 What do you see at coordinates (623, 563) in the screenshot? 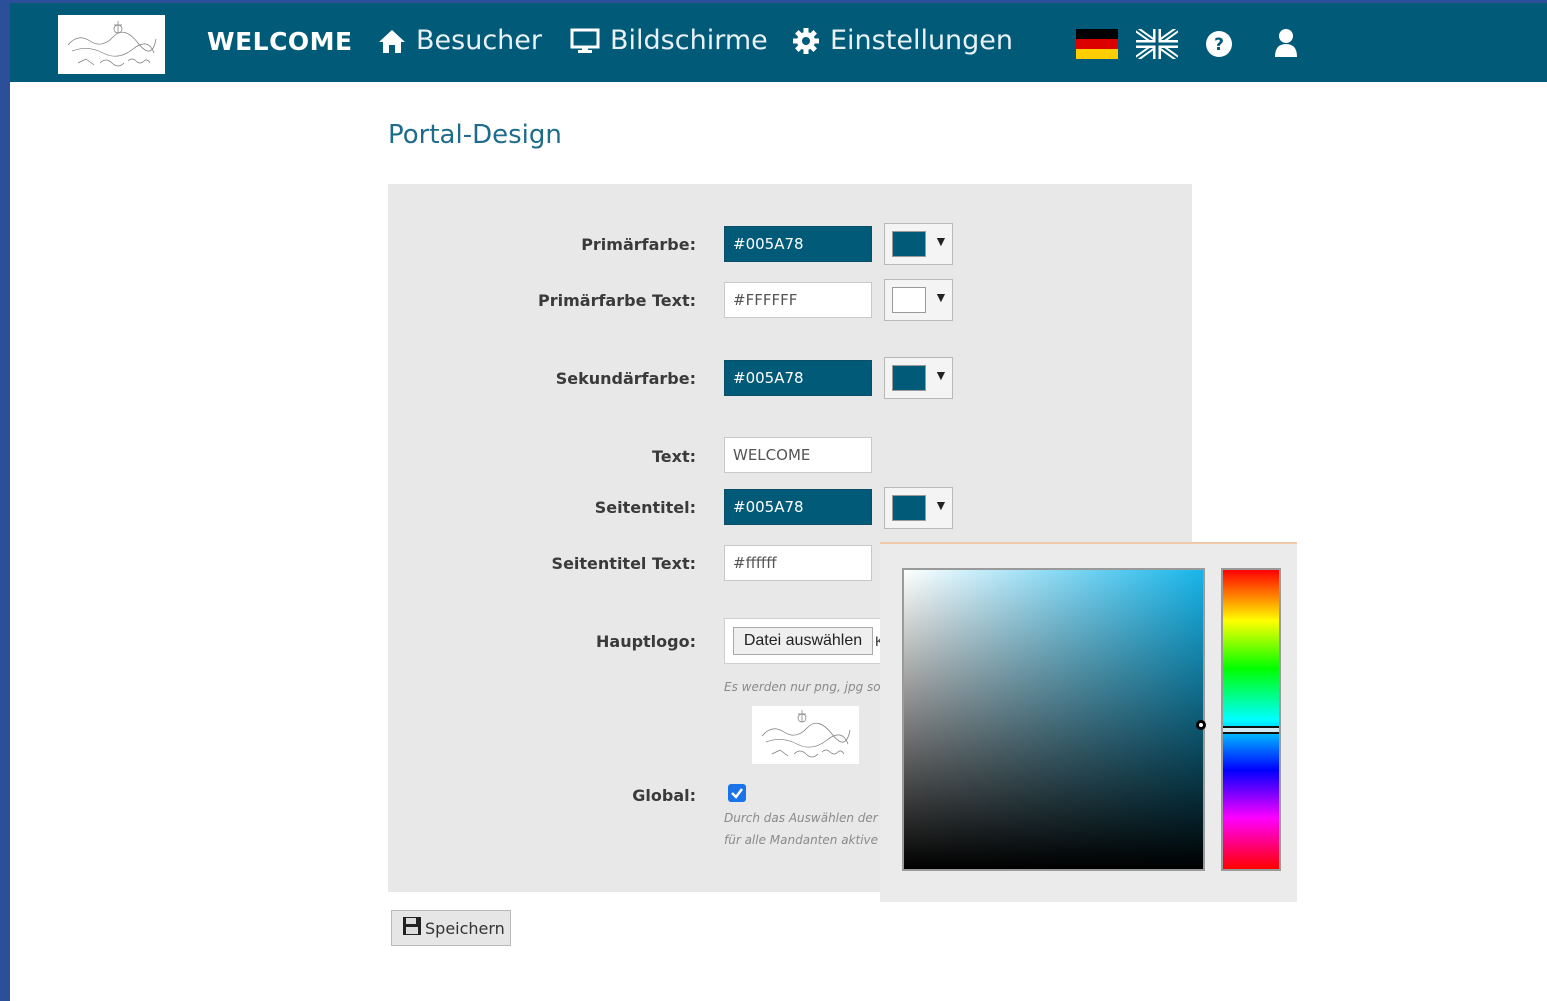
I see `page-title-text-label: Seitentitel Text:` at bounding box center [623, 563].